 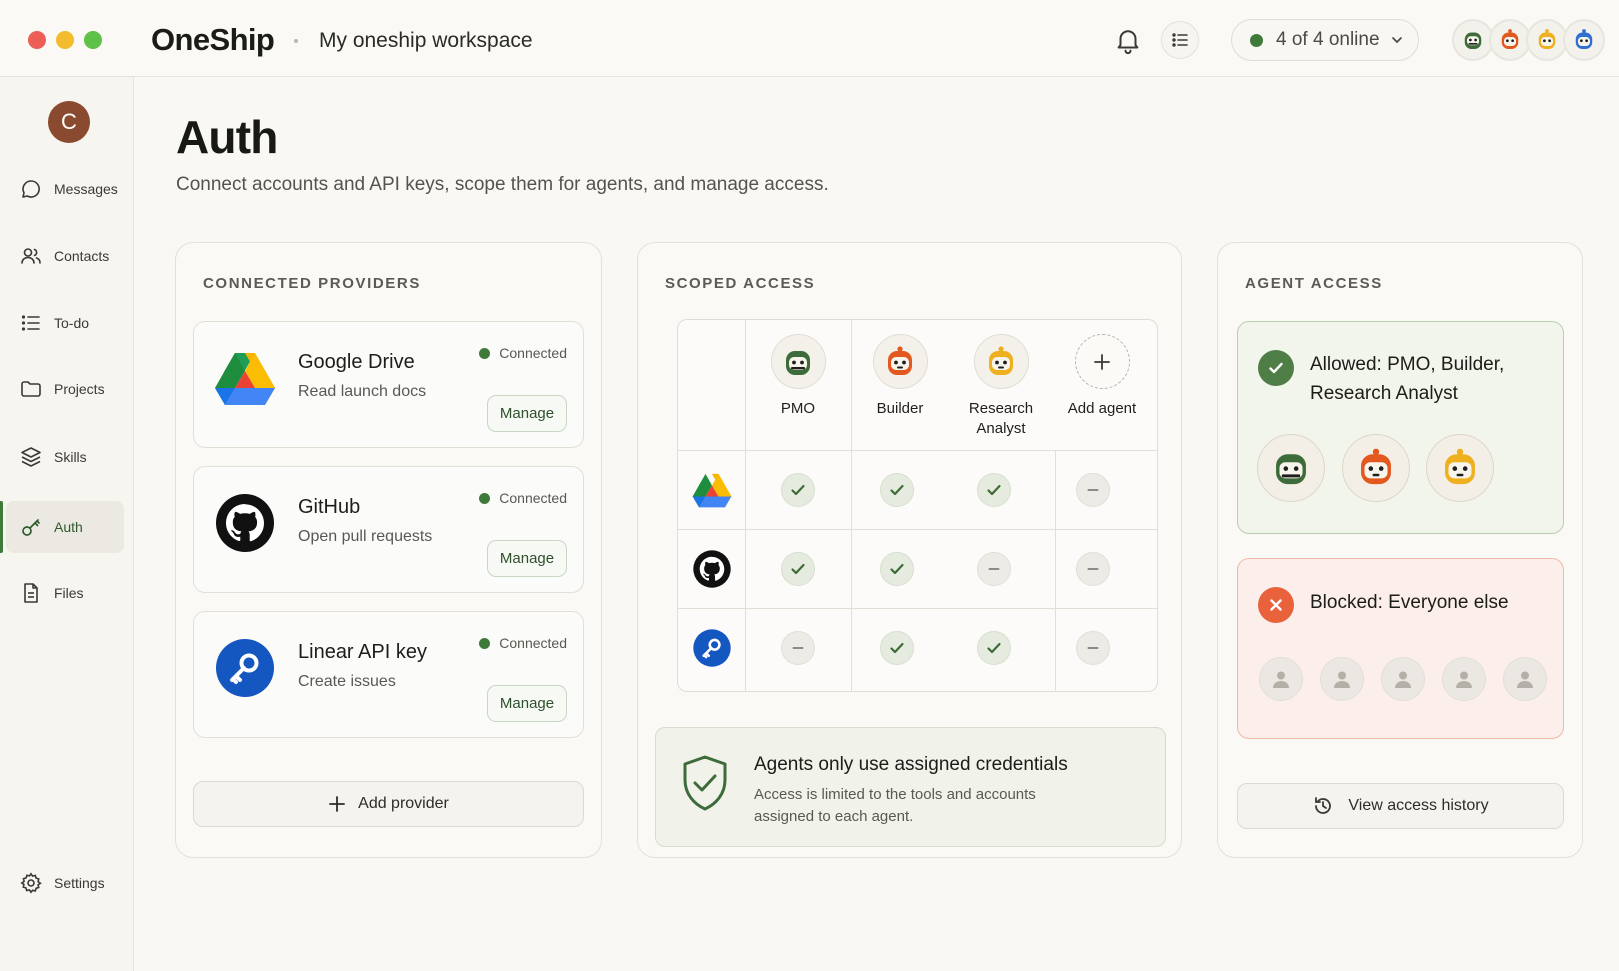 I want to click on agent-column-pmo: PMO, so click(x=798, y=376).